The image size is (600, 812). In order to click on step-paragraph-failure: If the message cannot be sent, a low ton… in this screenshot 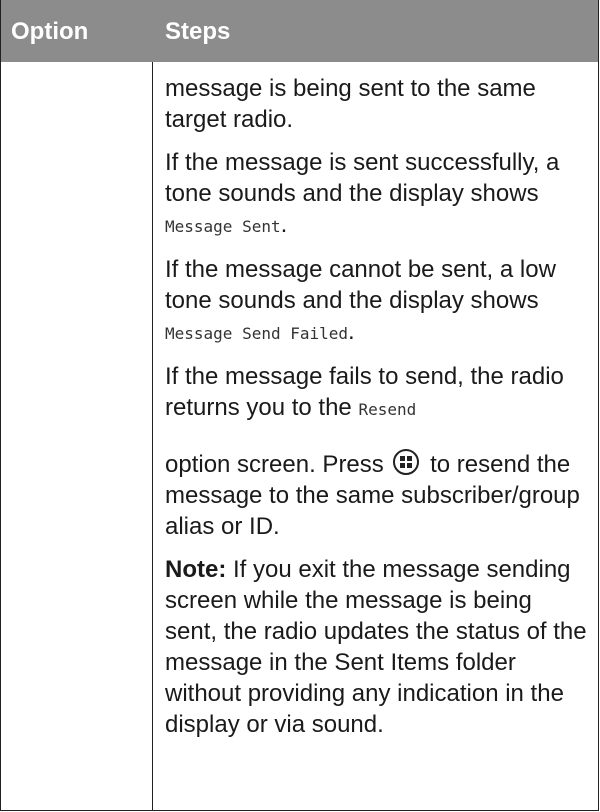, I will do `click(377, 301)`.